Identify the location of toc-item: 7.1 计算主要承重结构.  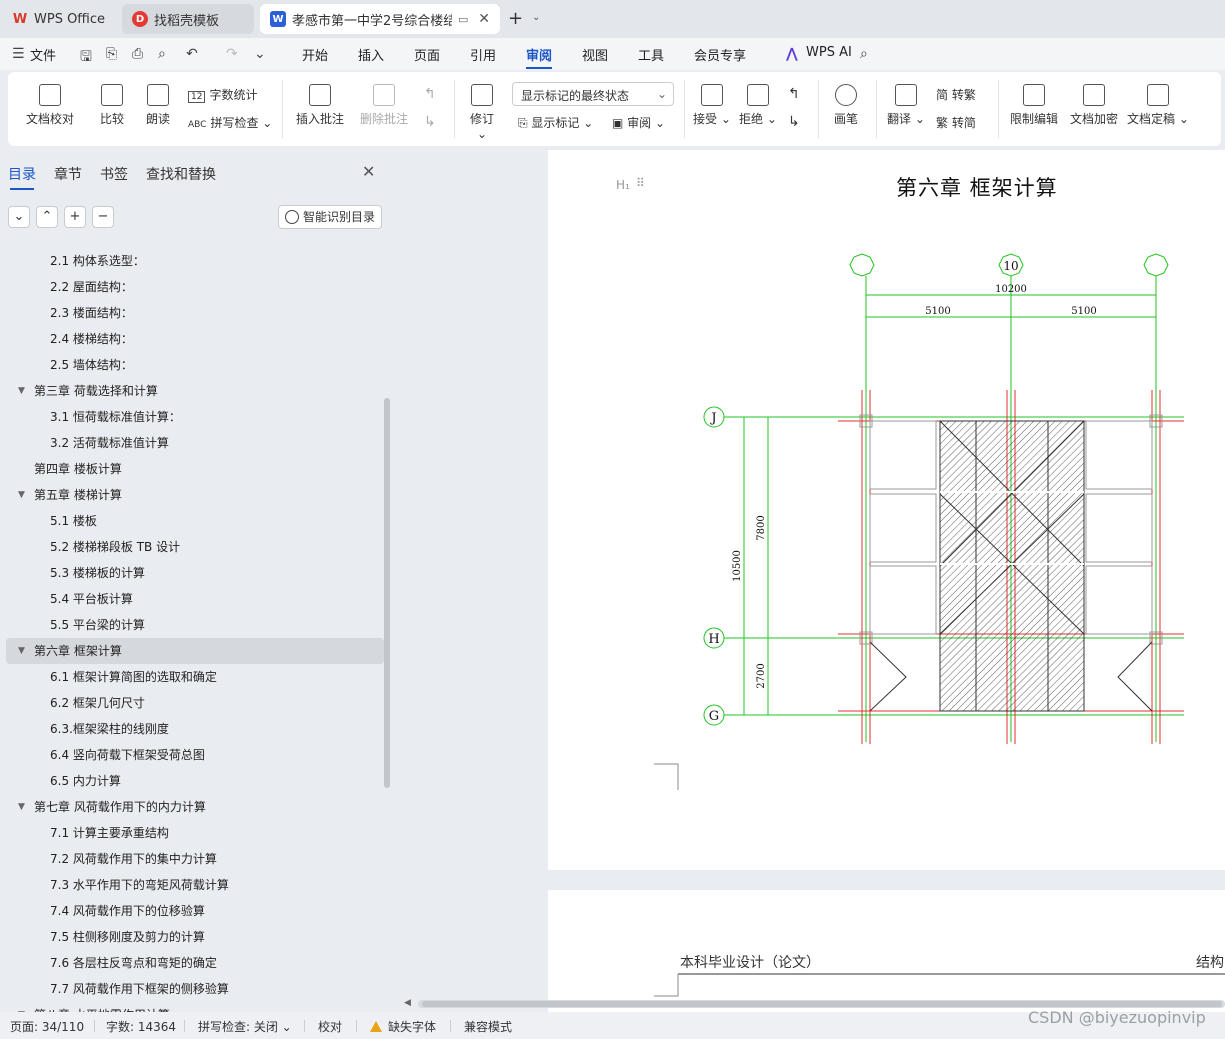
(195, 833).